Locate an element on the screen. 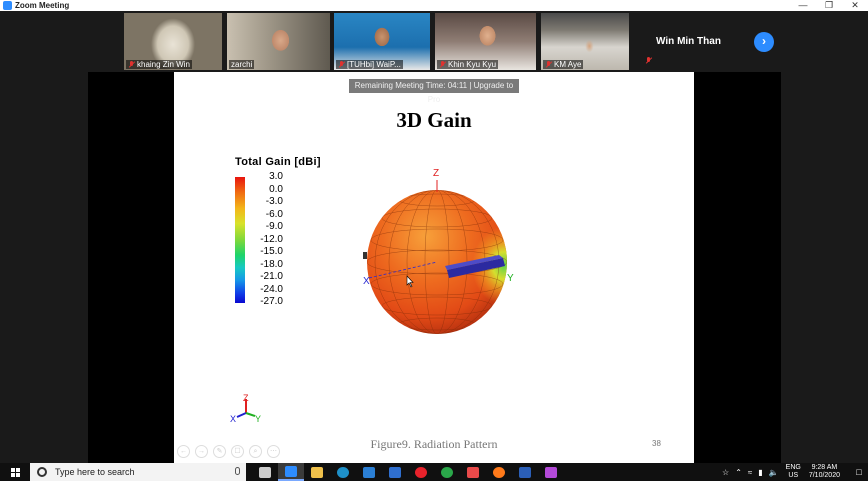  participant-name: KM Aye is located at coordinates (568, 64).